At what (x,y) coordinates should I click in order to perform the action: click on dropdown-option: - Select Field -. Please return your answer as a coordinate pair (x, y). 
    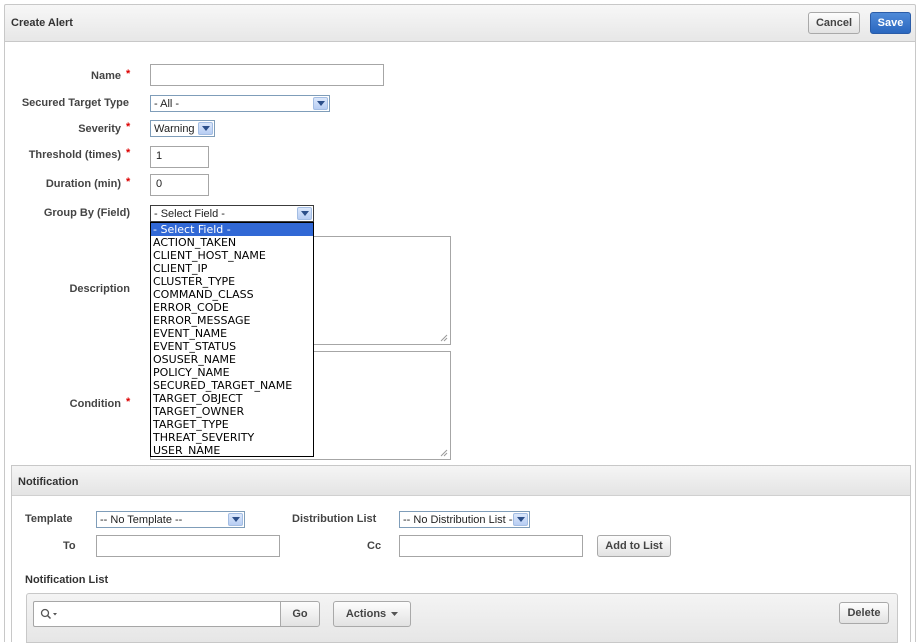
    Looking at the image, I should click on (232, 229).